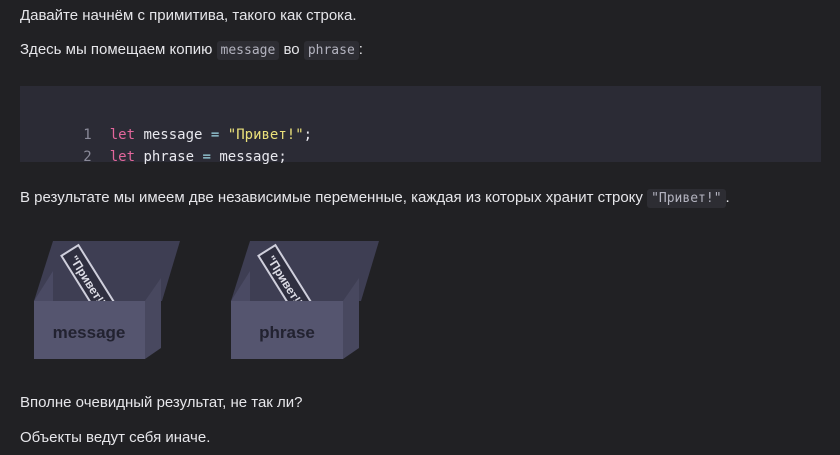 The image size is (840, 455). I want to click on box-label: phrase, so click(287, 332).